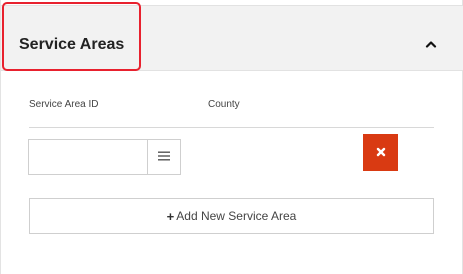 The image size is (463, 274). What do you see at coordinates (231, 127) in the screenshot?
I see `header-divider` at bounding box center [231, 127].